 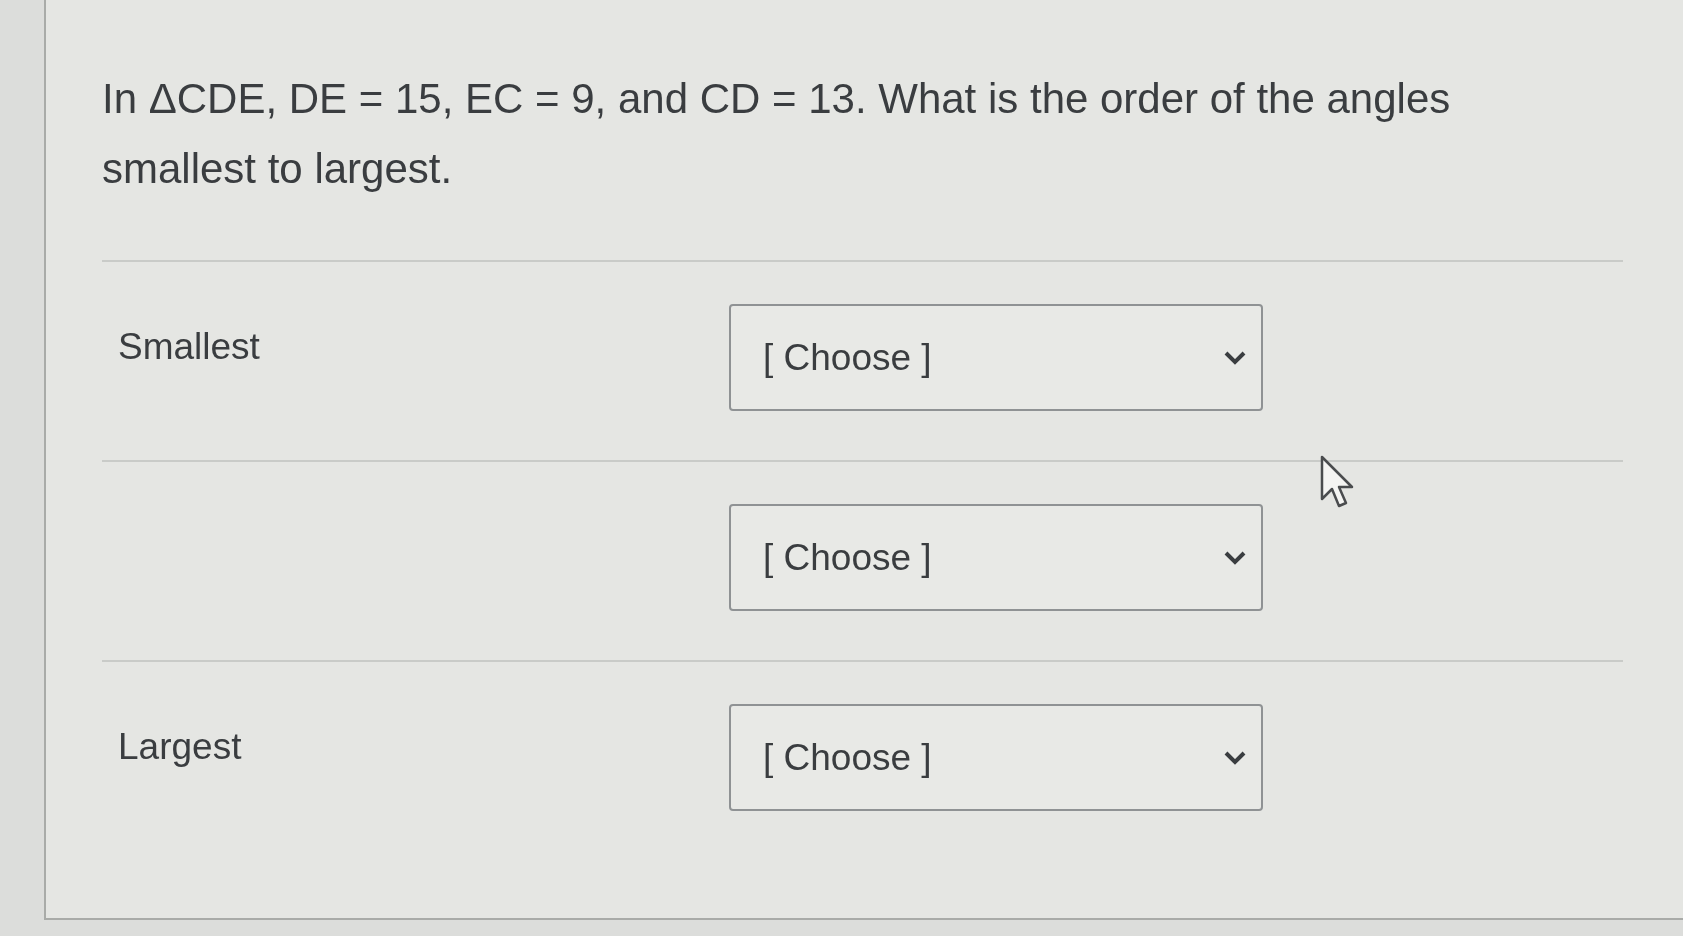 I want to click on row-label: Largest, so click(x=180, y=746).